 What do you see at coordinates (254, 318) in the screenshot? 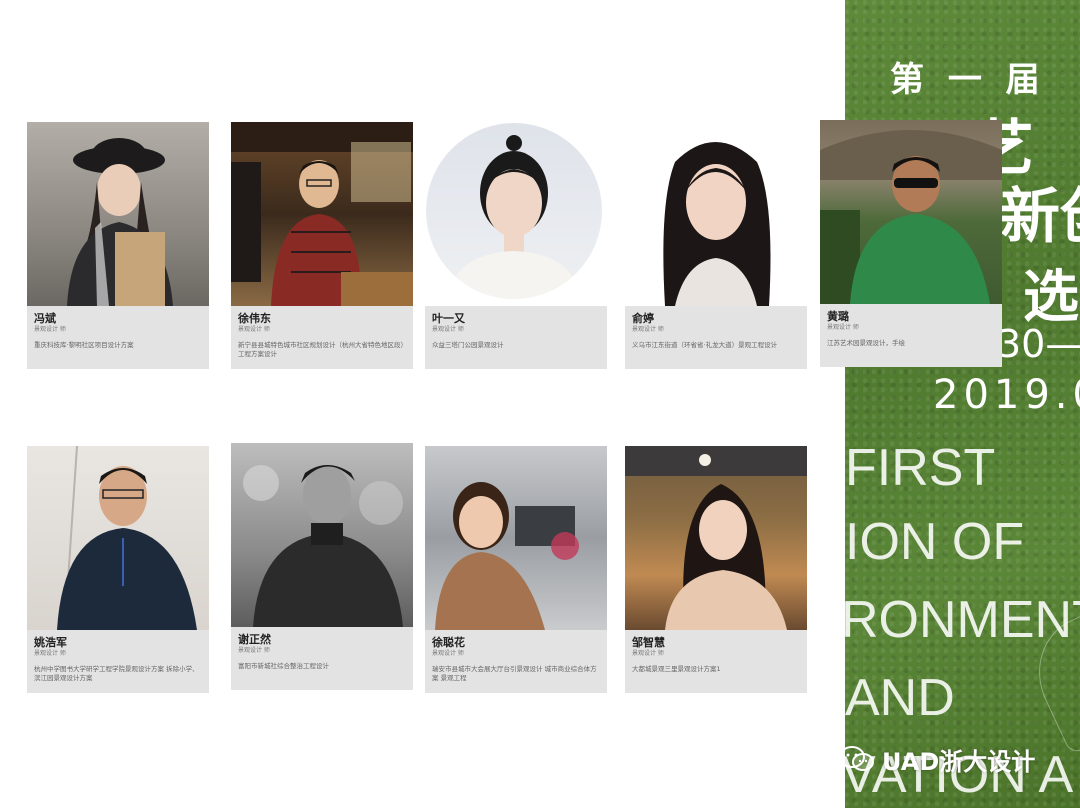
I see `profile-name: 徐伟东` at bounding box center [254, 318].